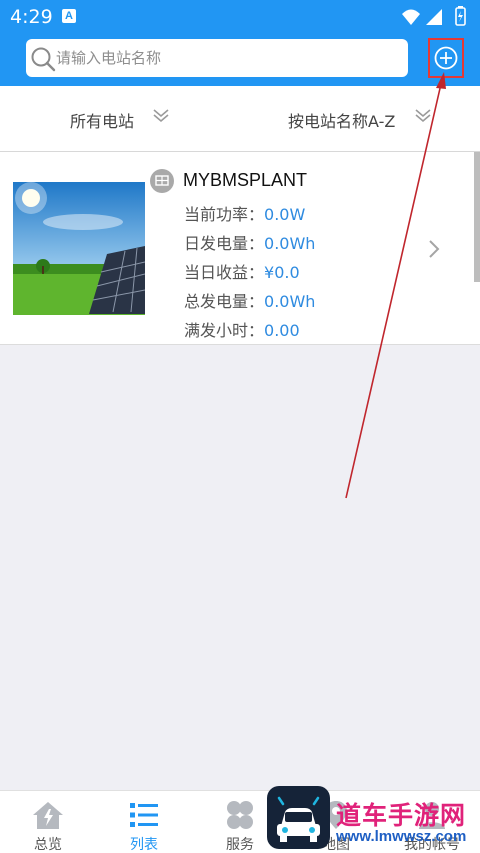 The height and width of the screenshot is (853, 480). Describe the element at coordinates (285, 214) in the screenshot. I see `stat-value: 0.0W` at that location.